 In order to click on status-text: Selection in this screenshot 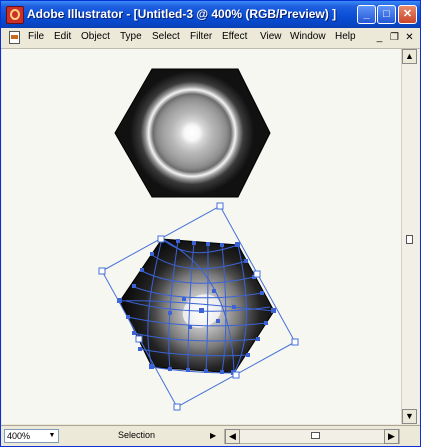, I will do `click(137, 435)`.